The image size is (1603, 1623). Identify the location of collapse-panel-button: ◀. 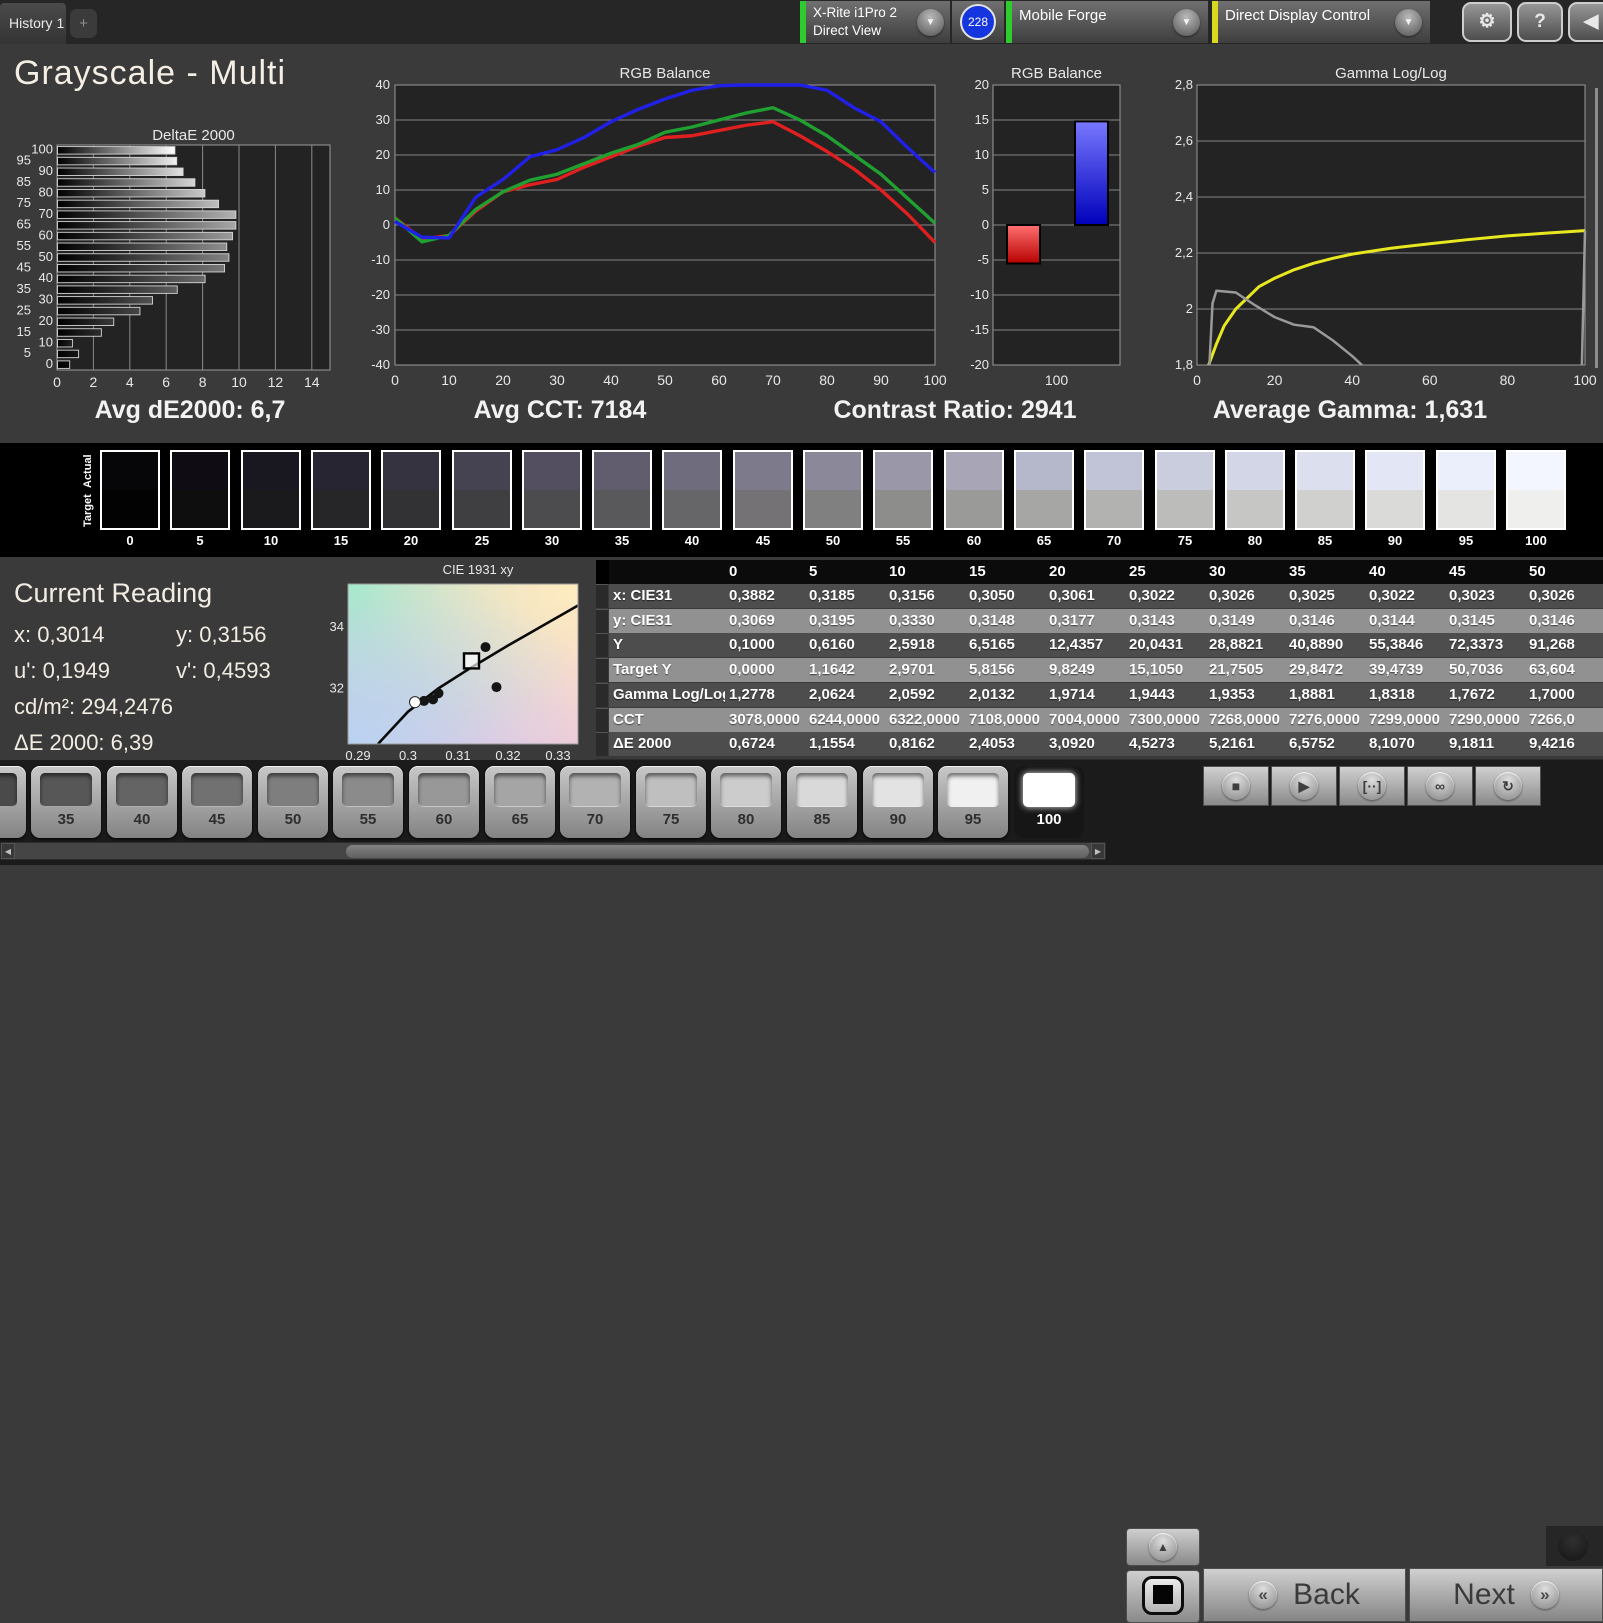
(1585, 22).